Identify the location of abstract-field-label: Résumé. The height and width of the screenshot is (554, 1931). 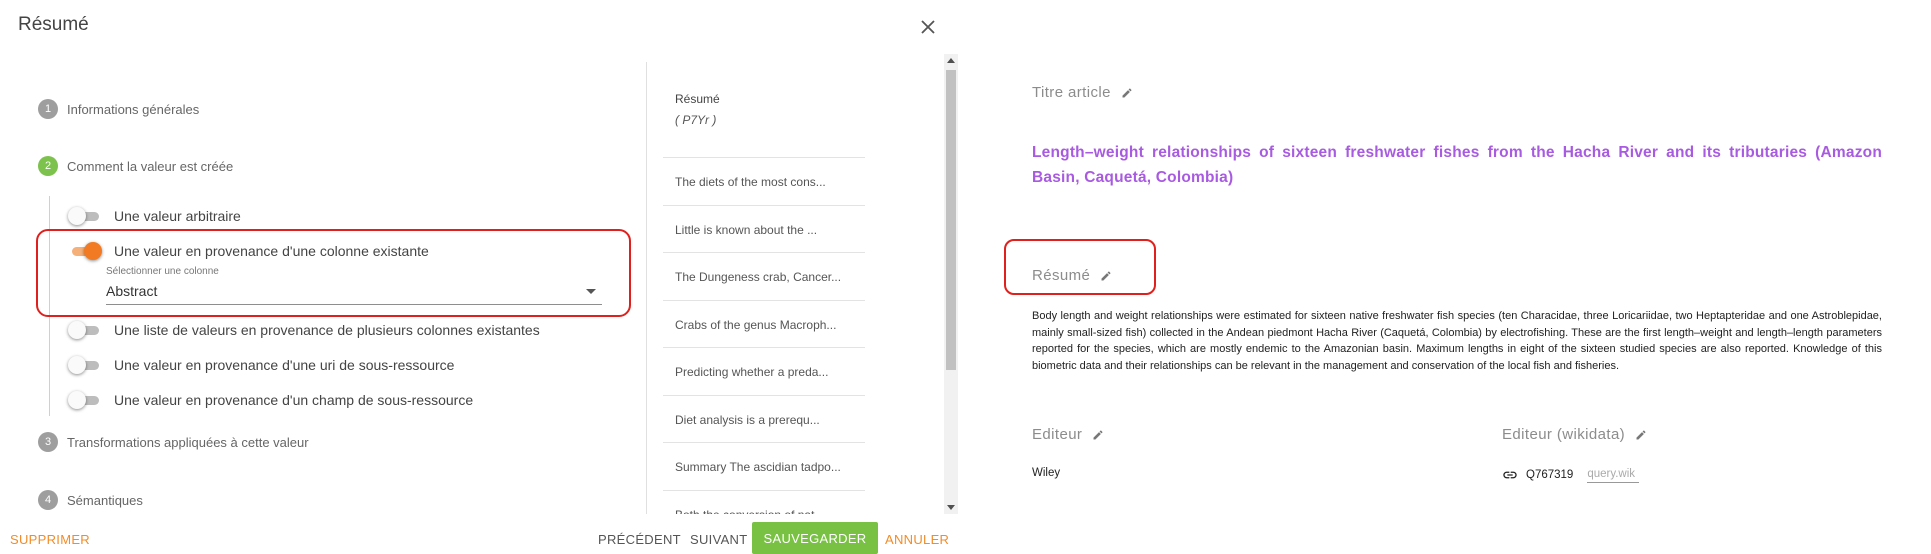
(1072, 275).